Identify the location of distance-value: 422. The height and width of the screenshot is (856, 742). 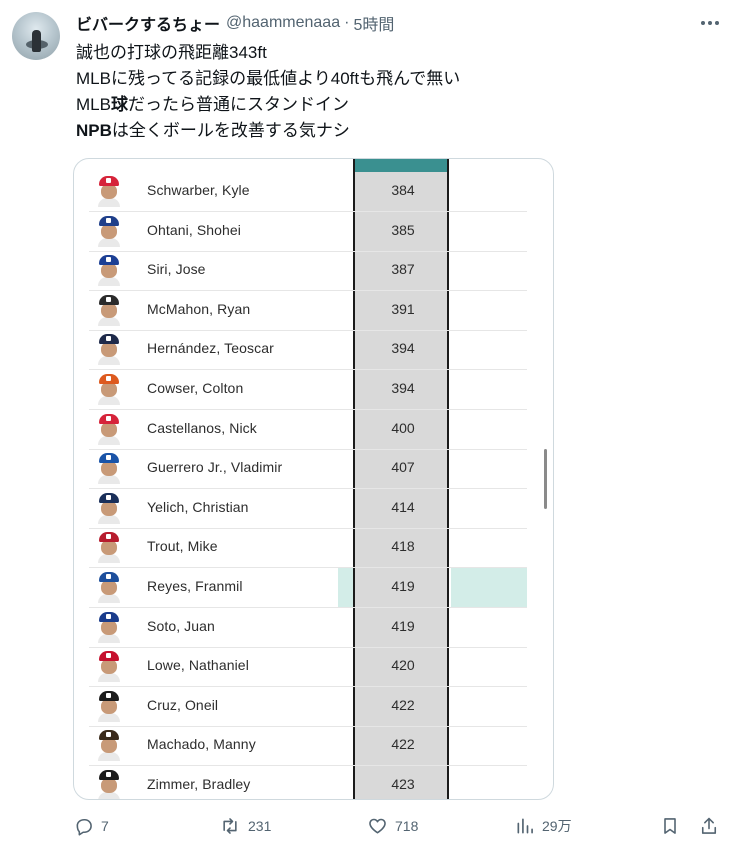
(403, 704).